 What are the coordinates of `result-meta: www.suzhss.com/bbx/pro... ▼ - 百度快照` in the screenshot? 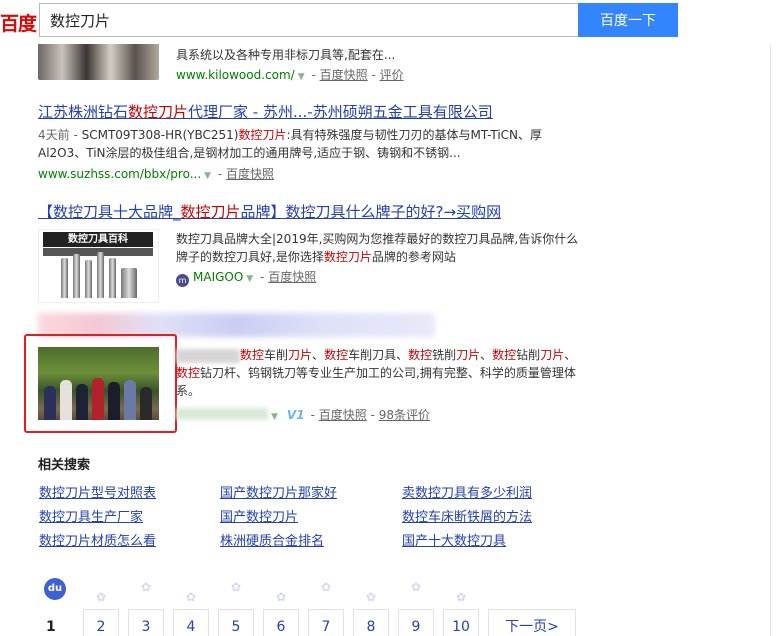 It's located at (156, 174).